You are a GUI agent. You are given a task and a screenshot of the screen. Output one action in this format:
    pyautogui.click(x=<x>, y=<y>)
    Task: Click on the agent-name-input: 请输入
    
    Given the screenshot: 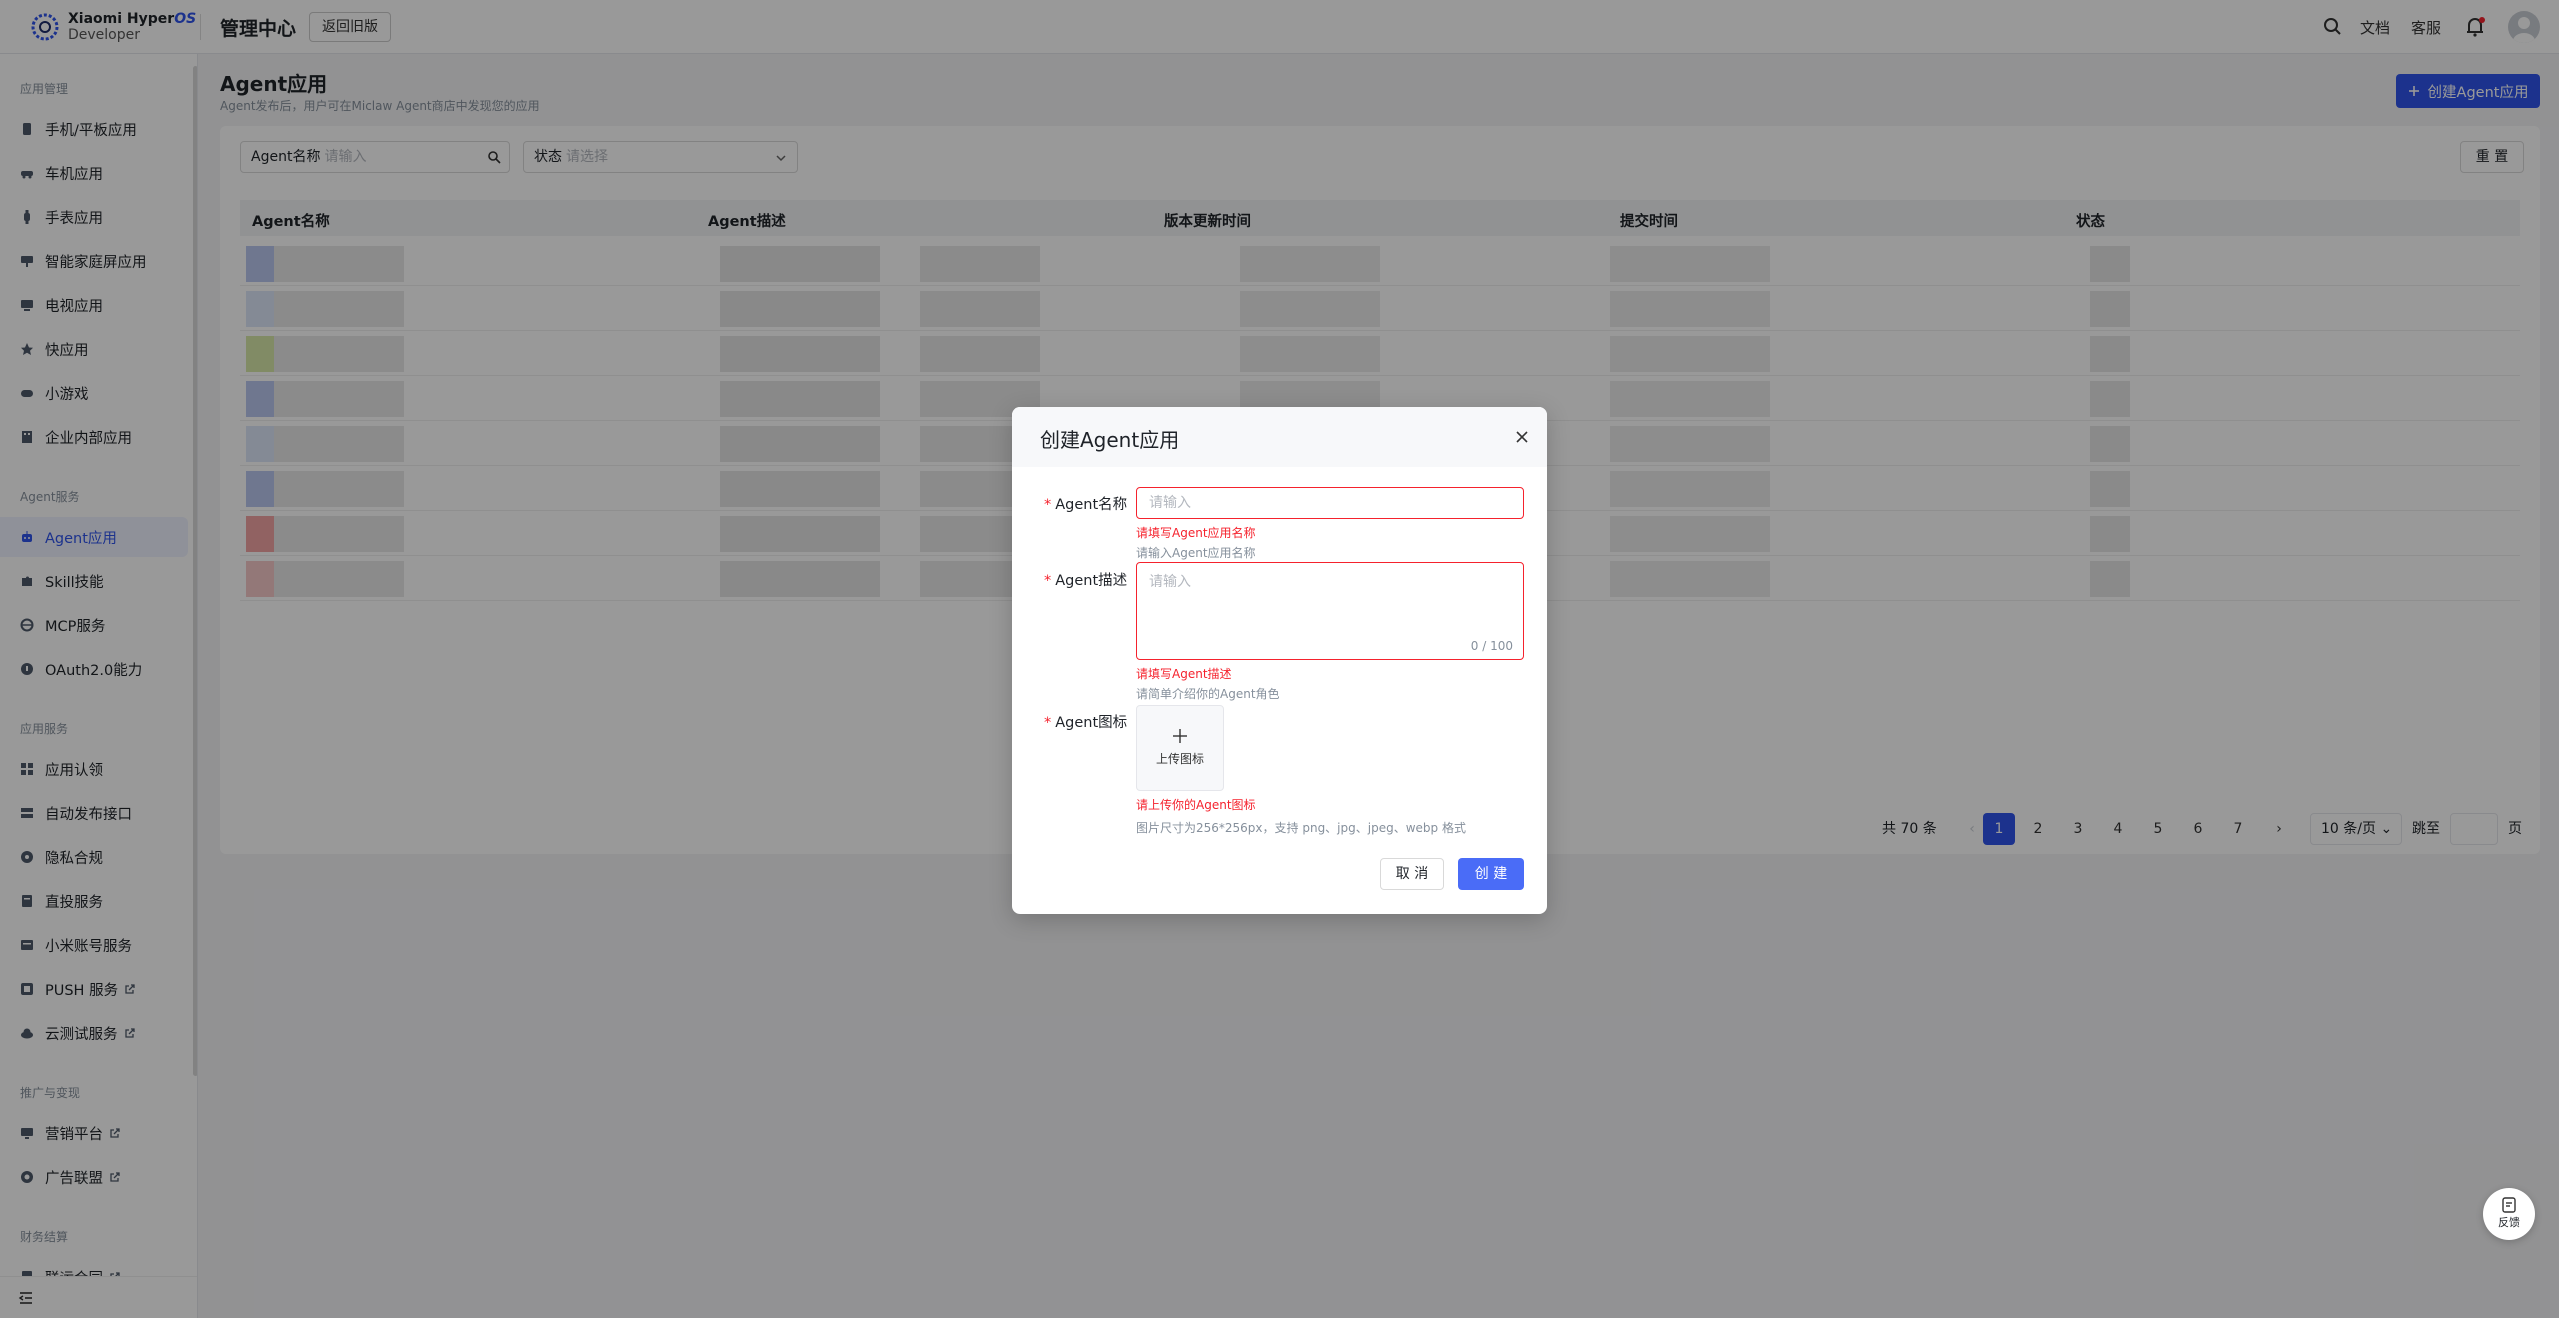 What is the action you would take?
    pyautogui.click(x=1330, y=503)
    